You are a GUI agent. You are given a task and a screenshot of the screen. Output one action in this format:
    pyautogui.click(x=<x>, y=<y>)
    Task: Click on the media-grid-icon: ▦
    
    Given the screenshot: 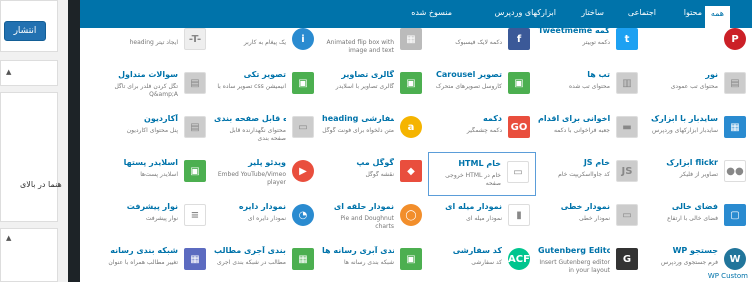 What is the action you would take?
    pyautogui.click(x=195, y=259)
    